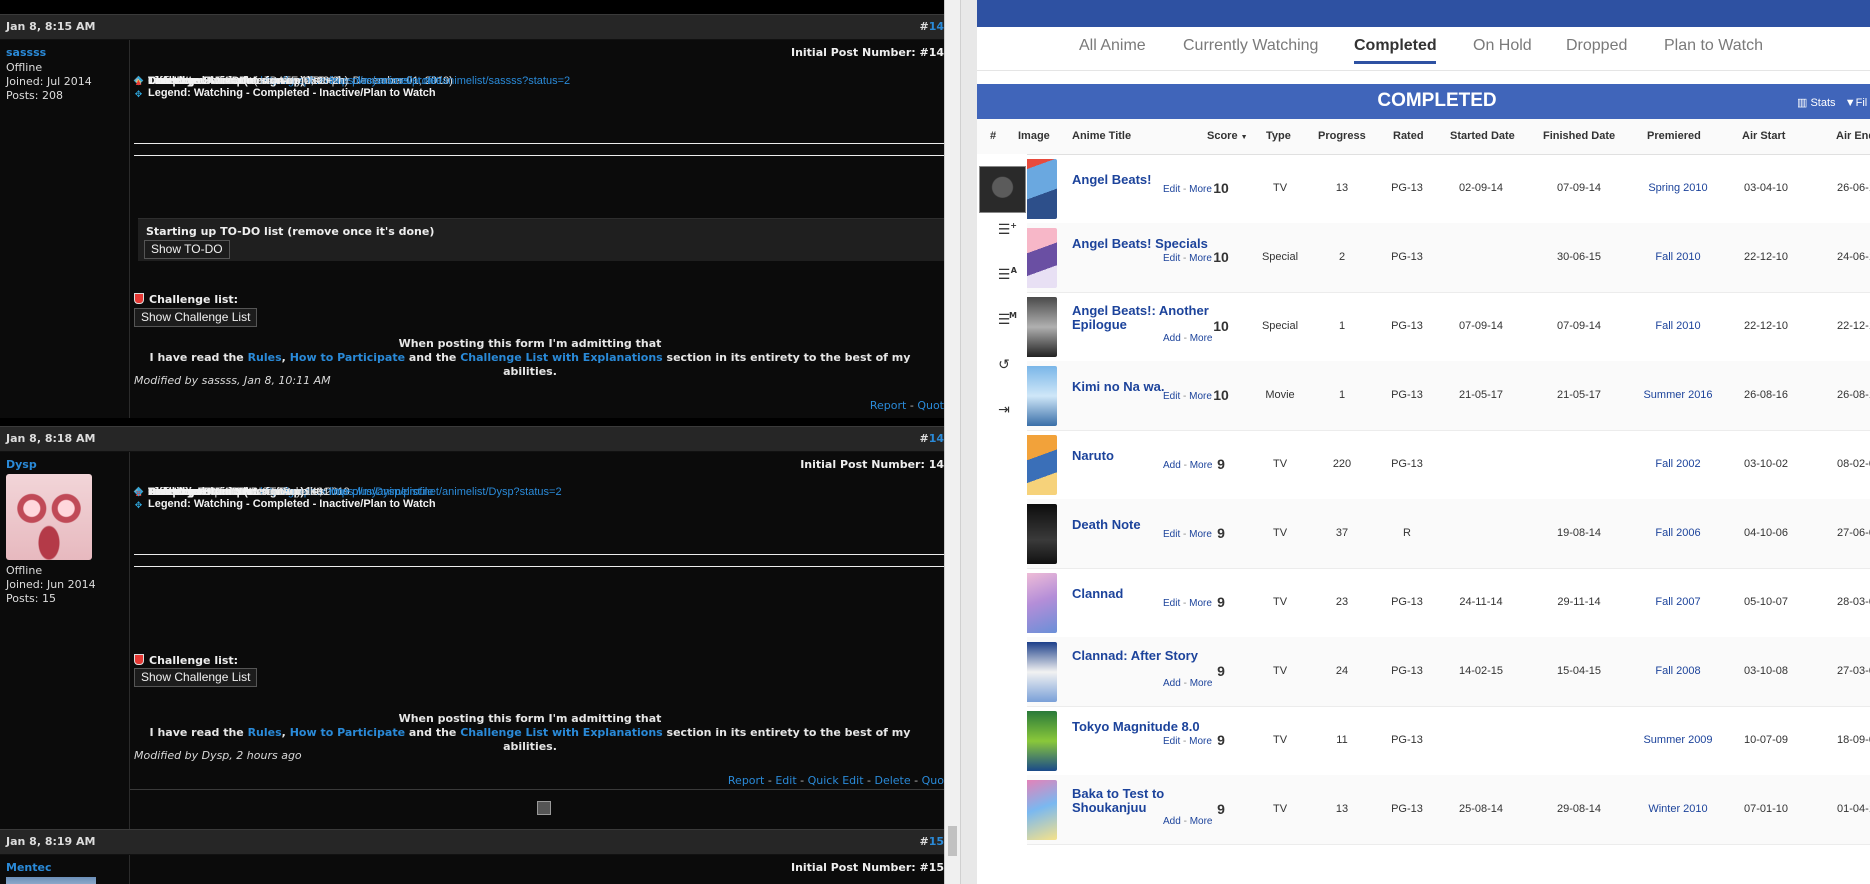  I want to click on tab-all-anime: All Anime, so click(1112, 46).